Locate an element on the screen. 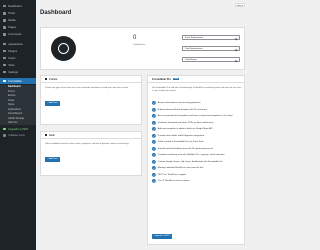 This screenshot has height=250, width=320. formidable-icon is located at coordinates (4, 81).